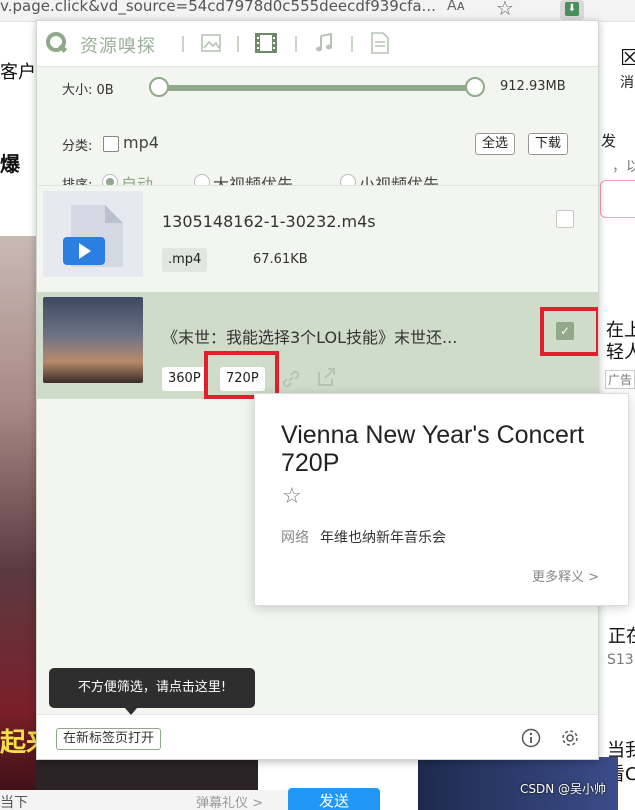 This screenshot has width=635, height=810. Describe the element at coordinates (295, 538) in the screenshot. I see `translation-category: 网络` at that location.